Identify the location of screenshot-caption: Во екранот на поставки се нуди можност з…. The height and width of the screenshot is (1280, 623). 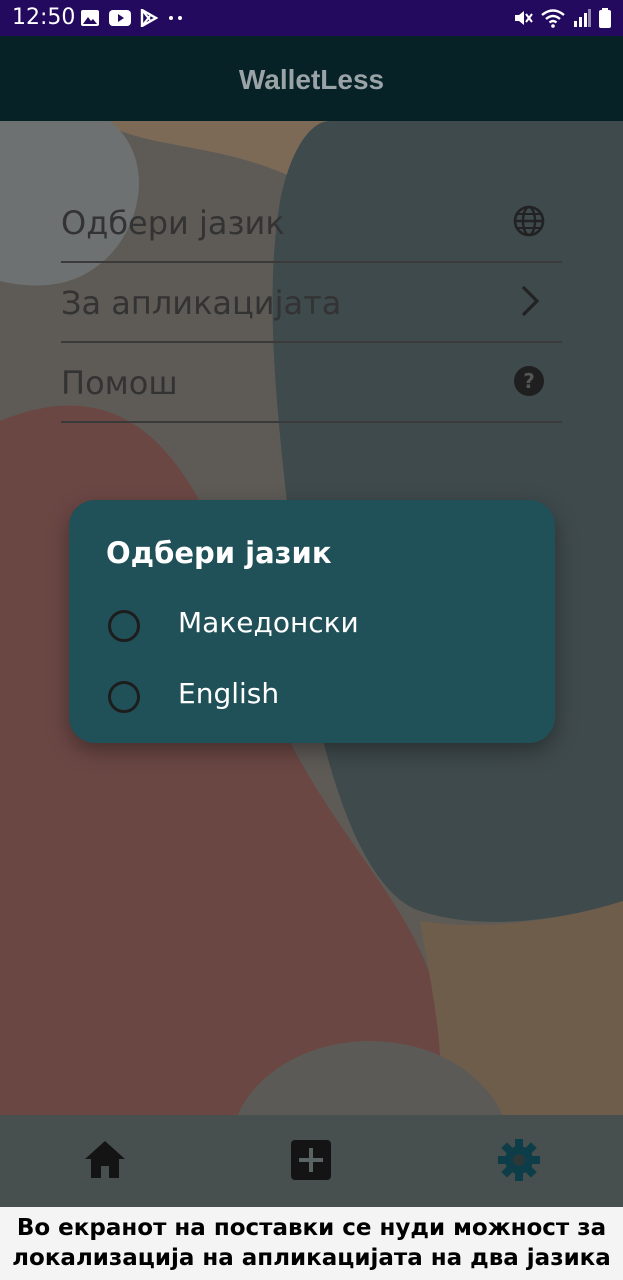
(311, 1243).